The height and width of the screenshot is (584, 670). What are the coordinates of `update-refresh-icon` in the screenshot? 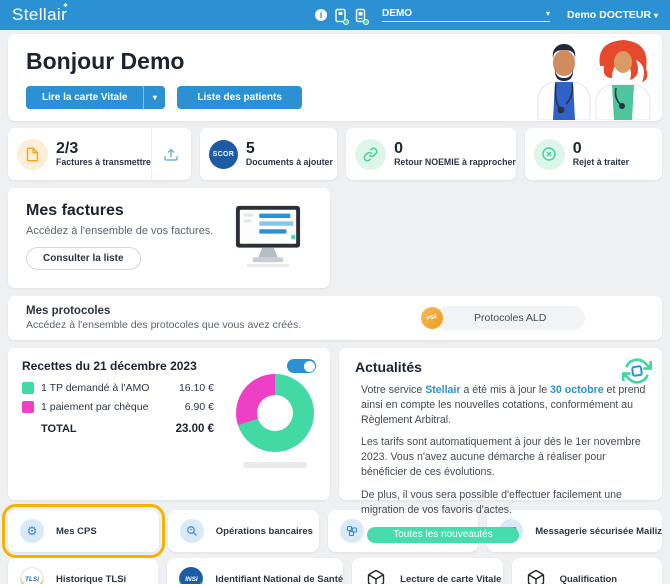 It's located at (637, 371).